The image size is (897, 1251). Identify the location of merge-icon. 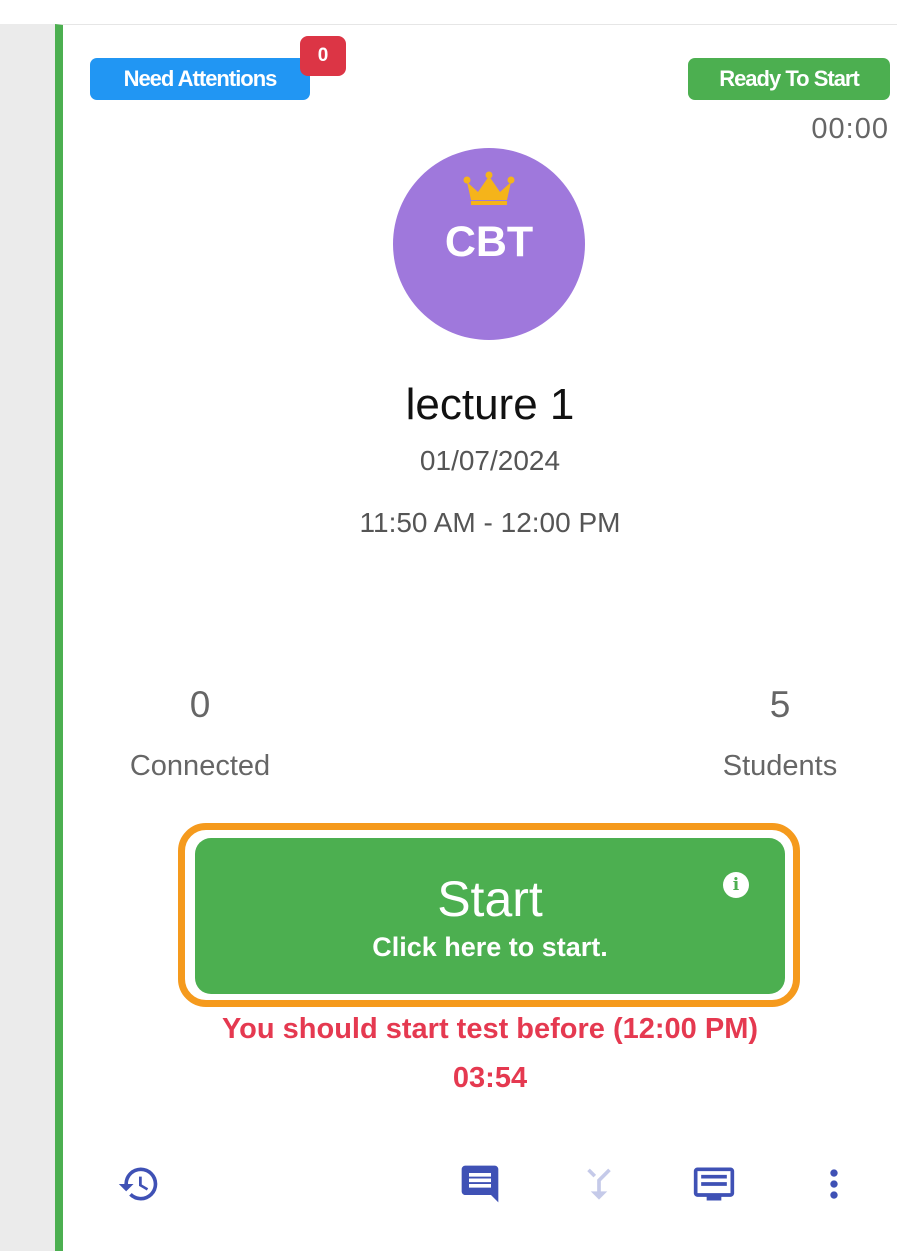
(599, 1184).